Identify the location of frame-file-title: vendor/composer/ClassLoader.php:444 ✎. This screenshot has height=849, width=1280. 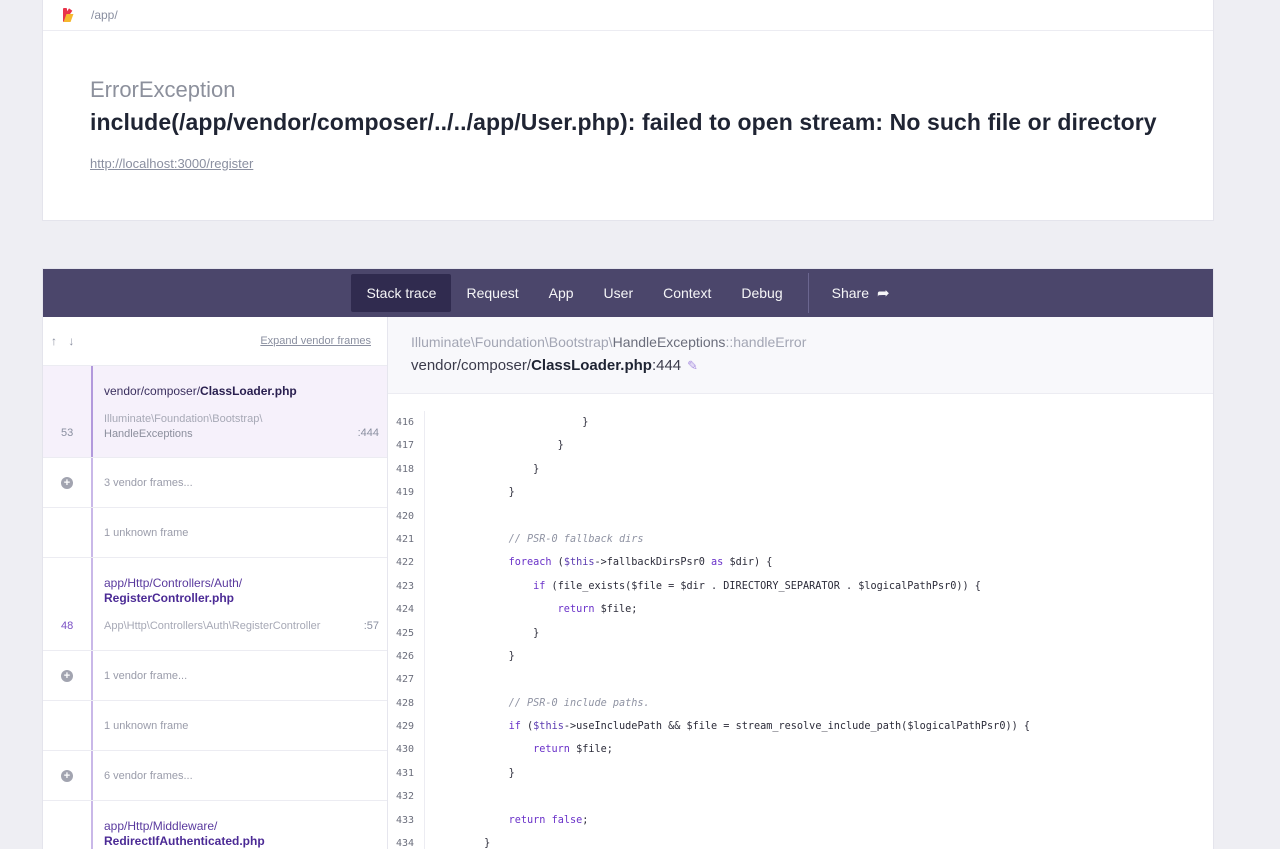
(812, 366).